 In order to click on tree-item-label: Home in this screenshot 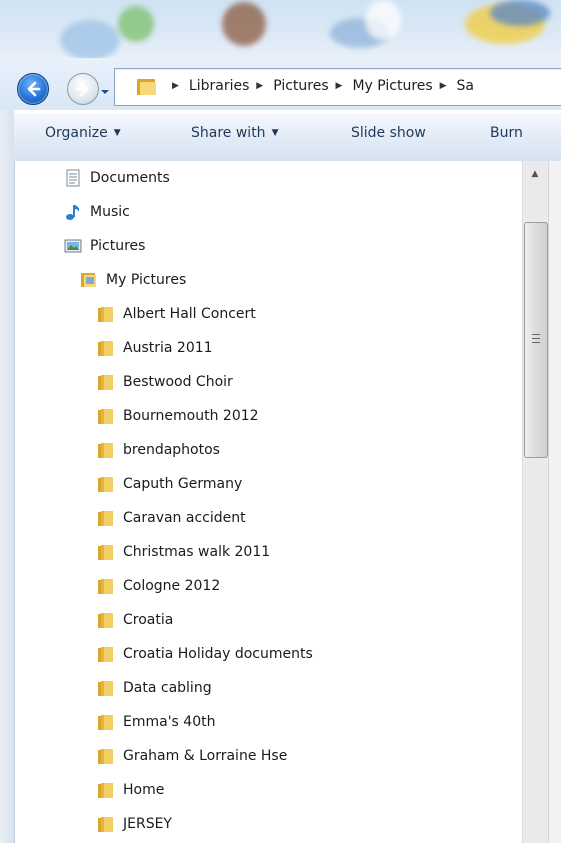, I will do `click(144, 790)`.